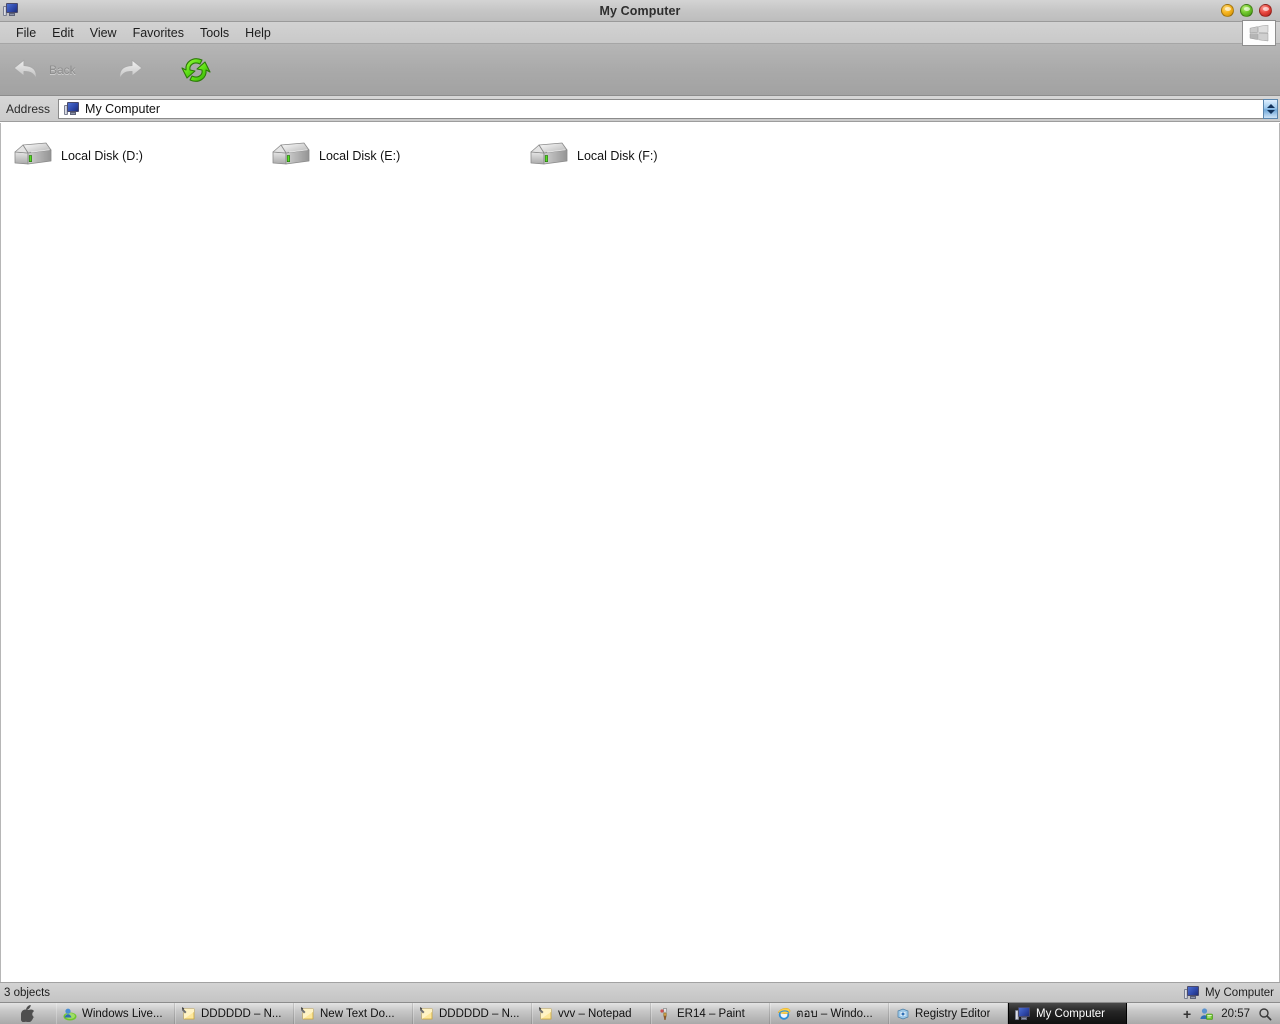 Image resolution: width=1280 pixels, height=1024 pixels. I want to click on menu-view: View, so click(103, 33).